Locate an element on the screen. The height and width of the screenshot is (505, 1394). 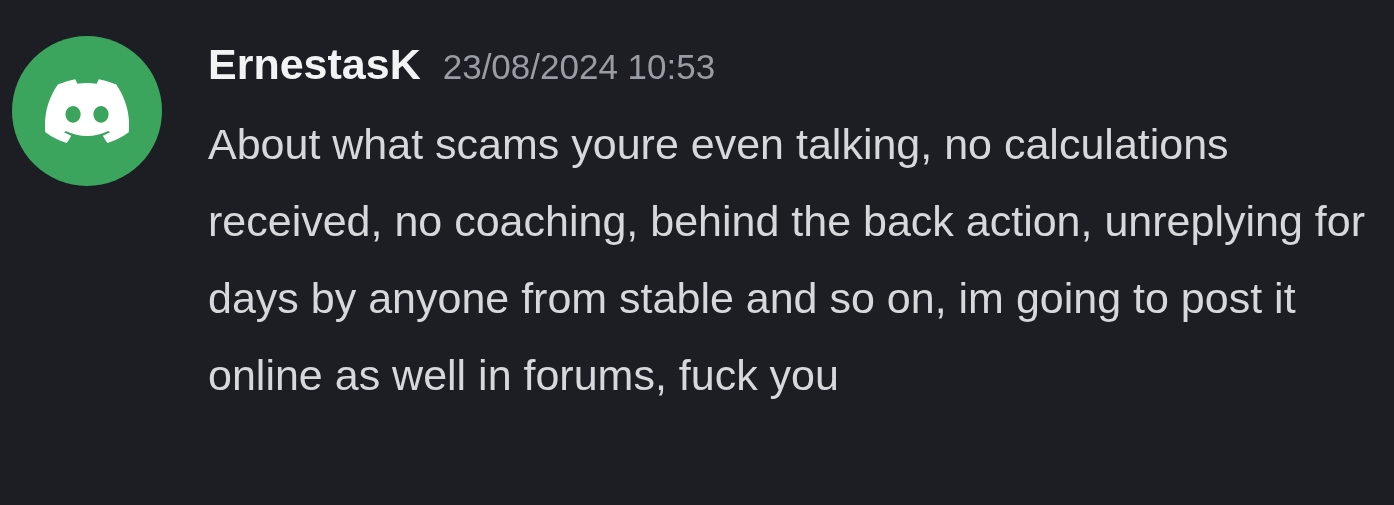
username: ErnestasK is located at coordinates (314, 64).